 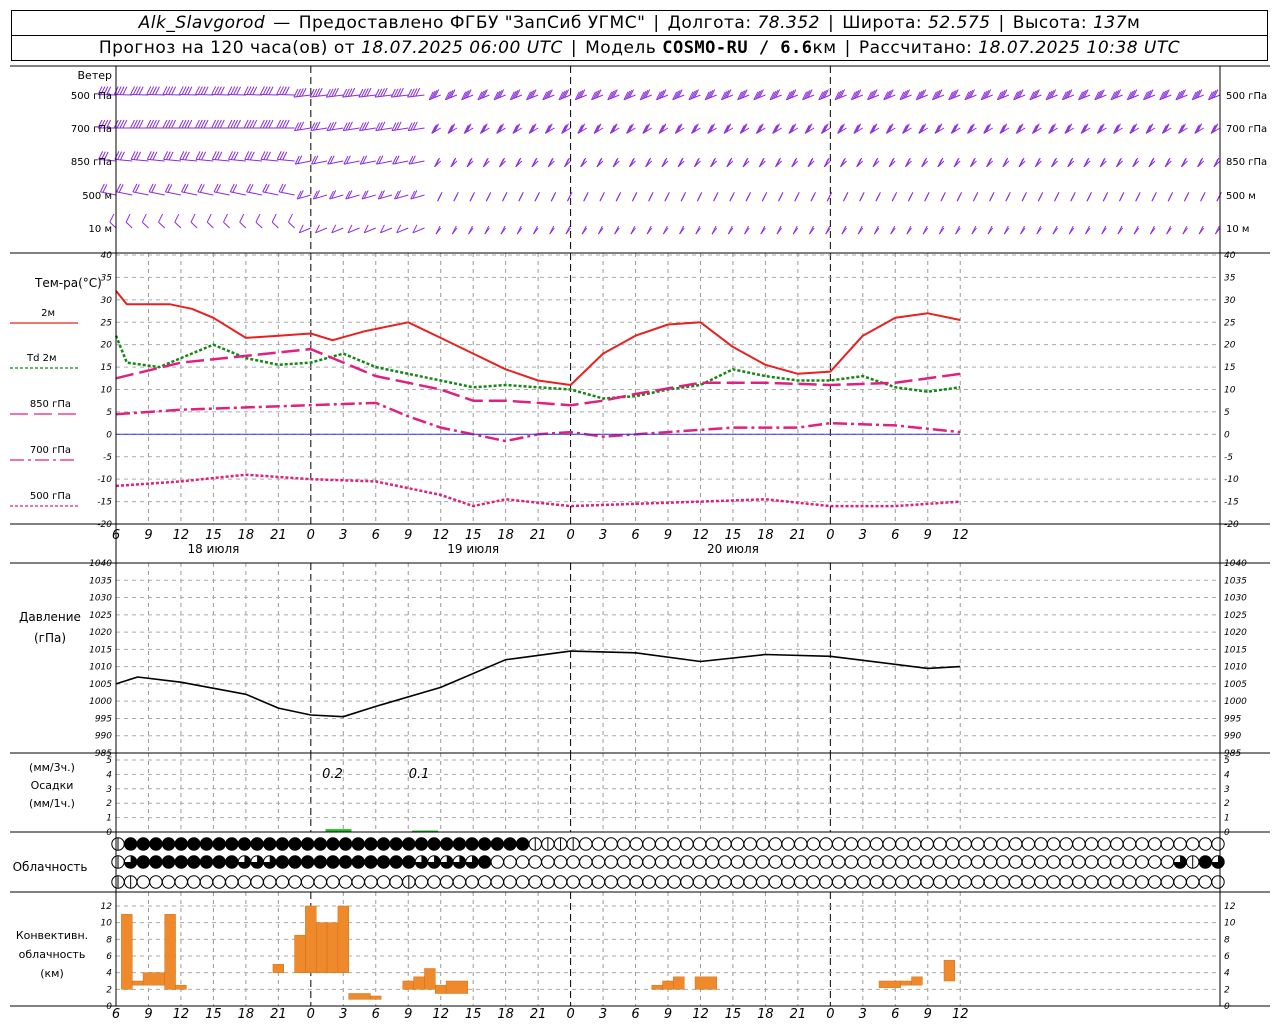 What do you see at coordinates (1227, 790) in the screenshot?
I see `precip-tick-right: 3` at bounding box center [1227, 790].